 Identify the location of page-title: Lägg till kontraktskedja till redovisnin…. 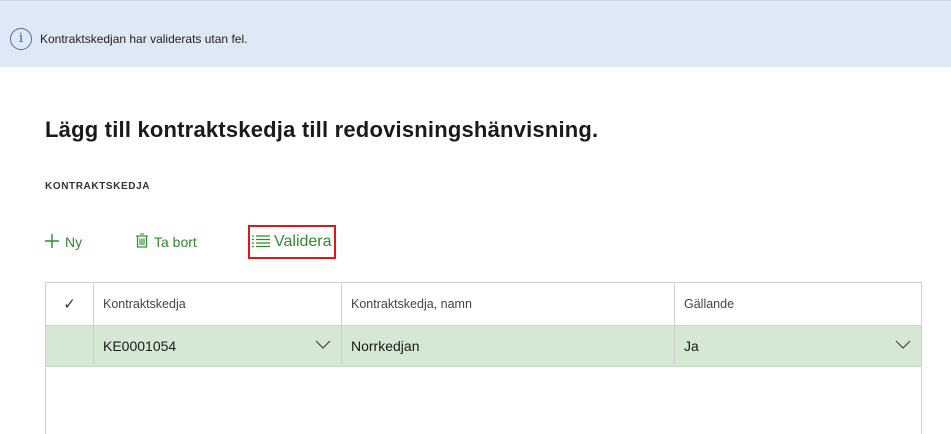
(322, 129).